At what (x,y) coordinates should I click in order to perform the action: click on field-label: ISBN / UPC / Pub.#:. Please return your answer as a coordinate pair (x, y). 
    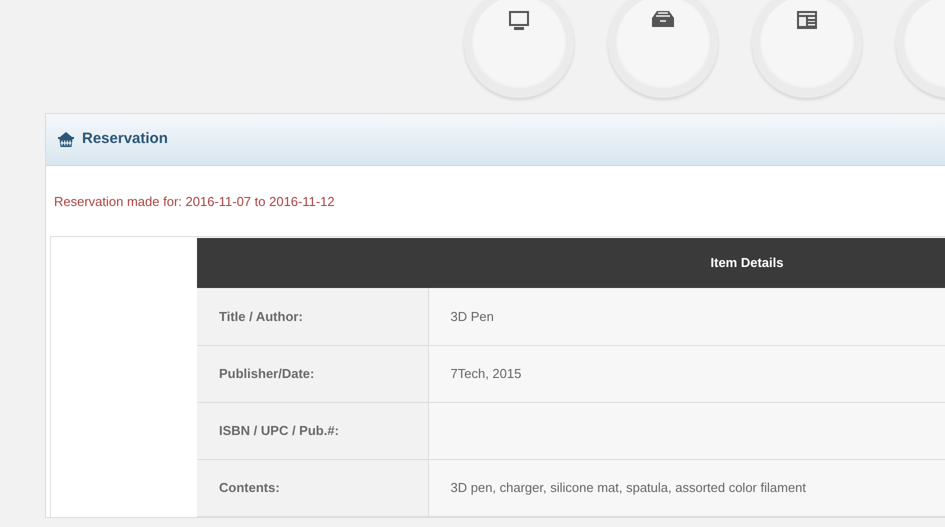
    Looking at the image, I should click on (312, 430).